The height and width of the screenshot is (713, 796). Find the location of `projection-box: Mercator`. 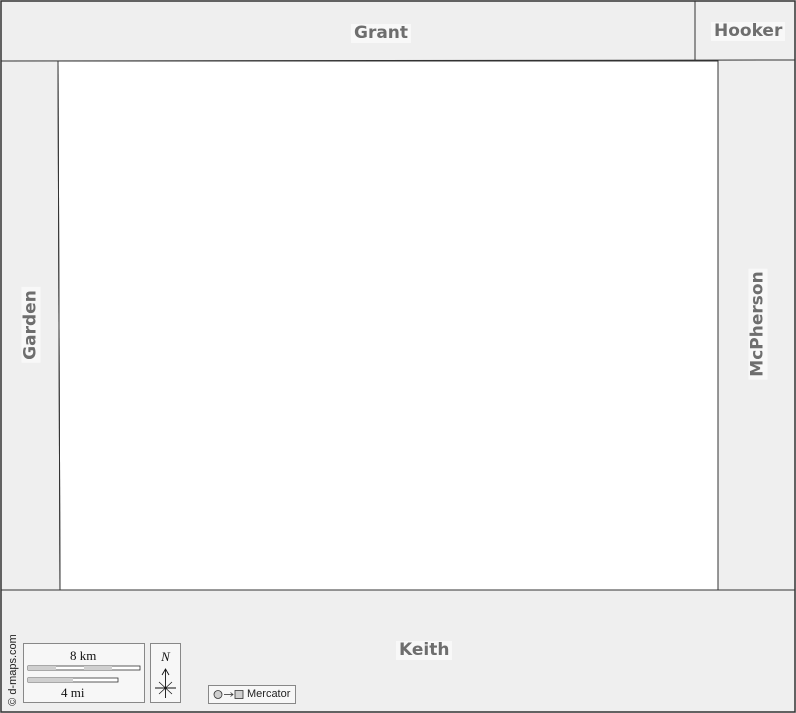

projection-box: Mercator is located at coordinates (252, 694).